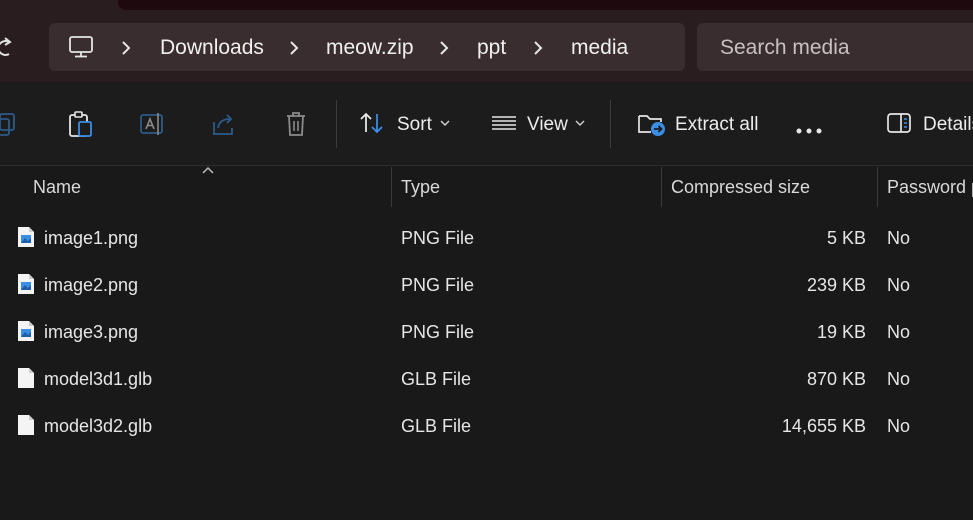 The width and height of the screenshot is (973, 520). What do you see at coordinates (836, 379) in the screenshot?
I see `file-compressed-size: 870 KB` at bounding box center [836, 379].